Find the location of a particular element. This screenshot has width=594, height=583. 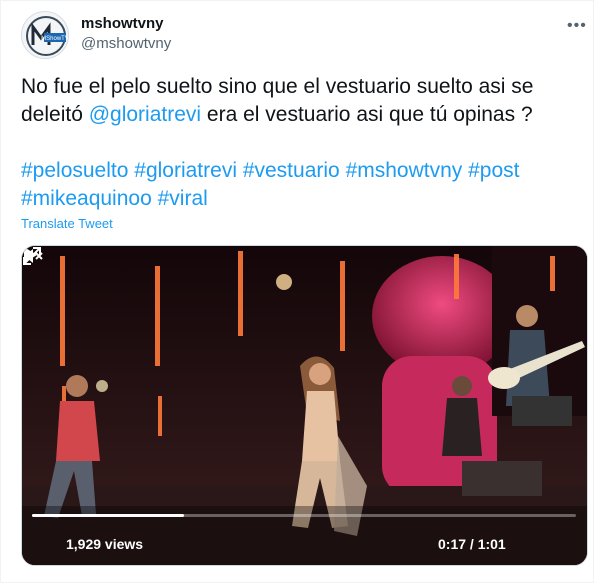

avatar-logo-icon: MShowTV is located at coordinates (47, 36).